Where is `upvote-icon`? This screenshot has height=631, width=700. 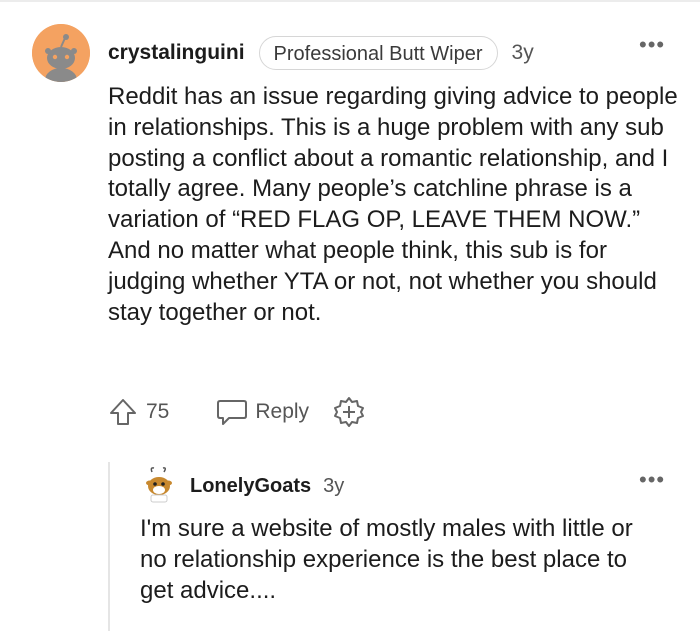 upvote-icon is located at coordinates (123, 412).